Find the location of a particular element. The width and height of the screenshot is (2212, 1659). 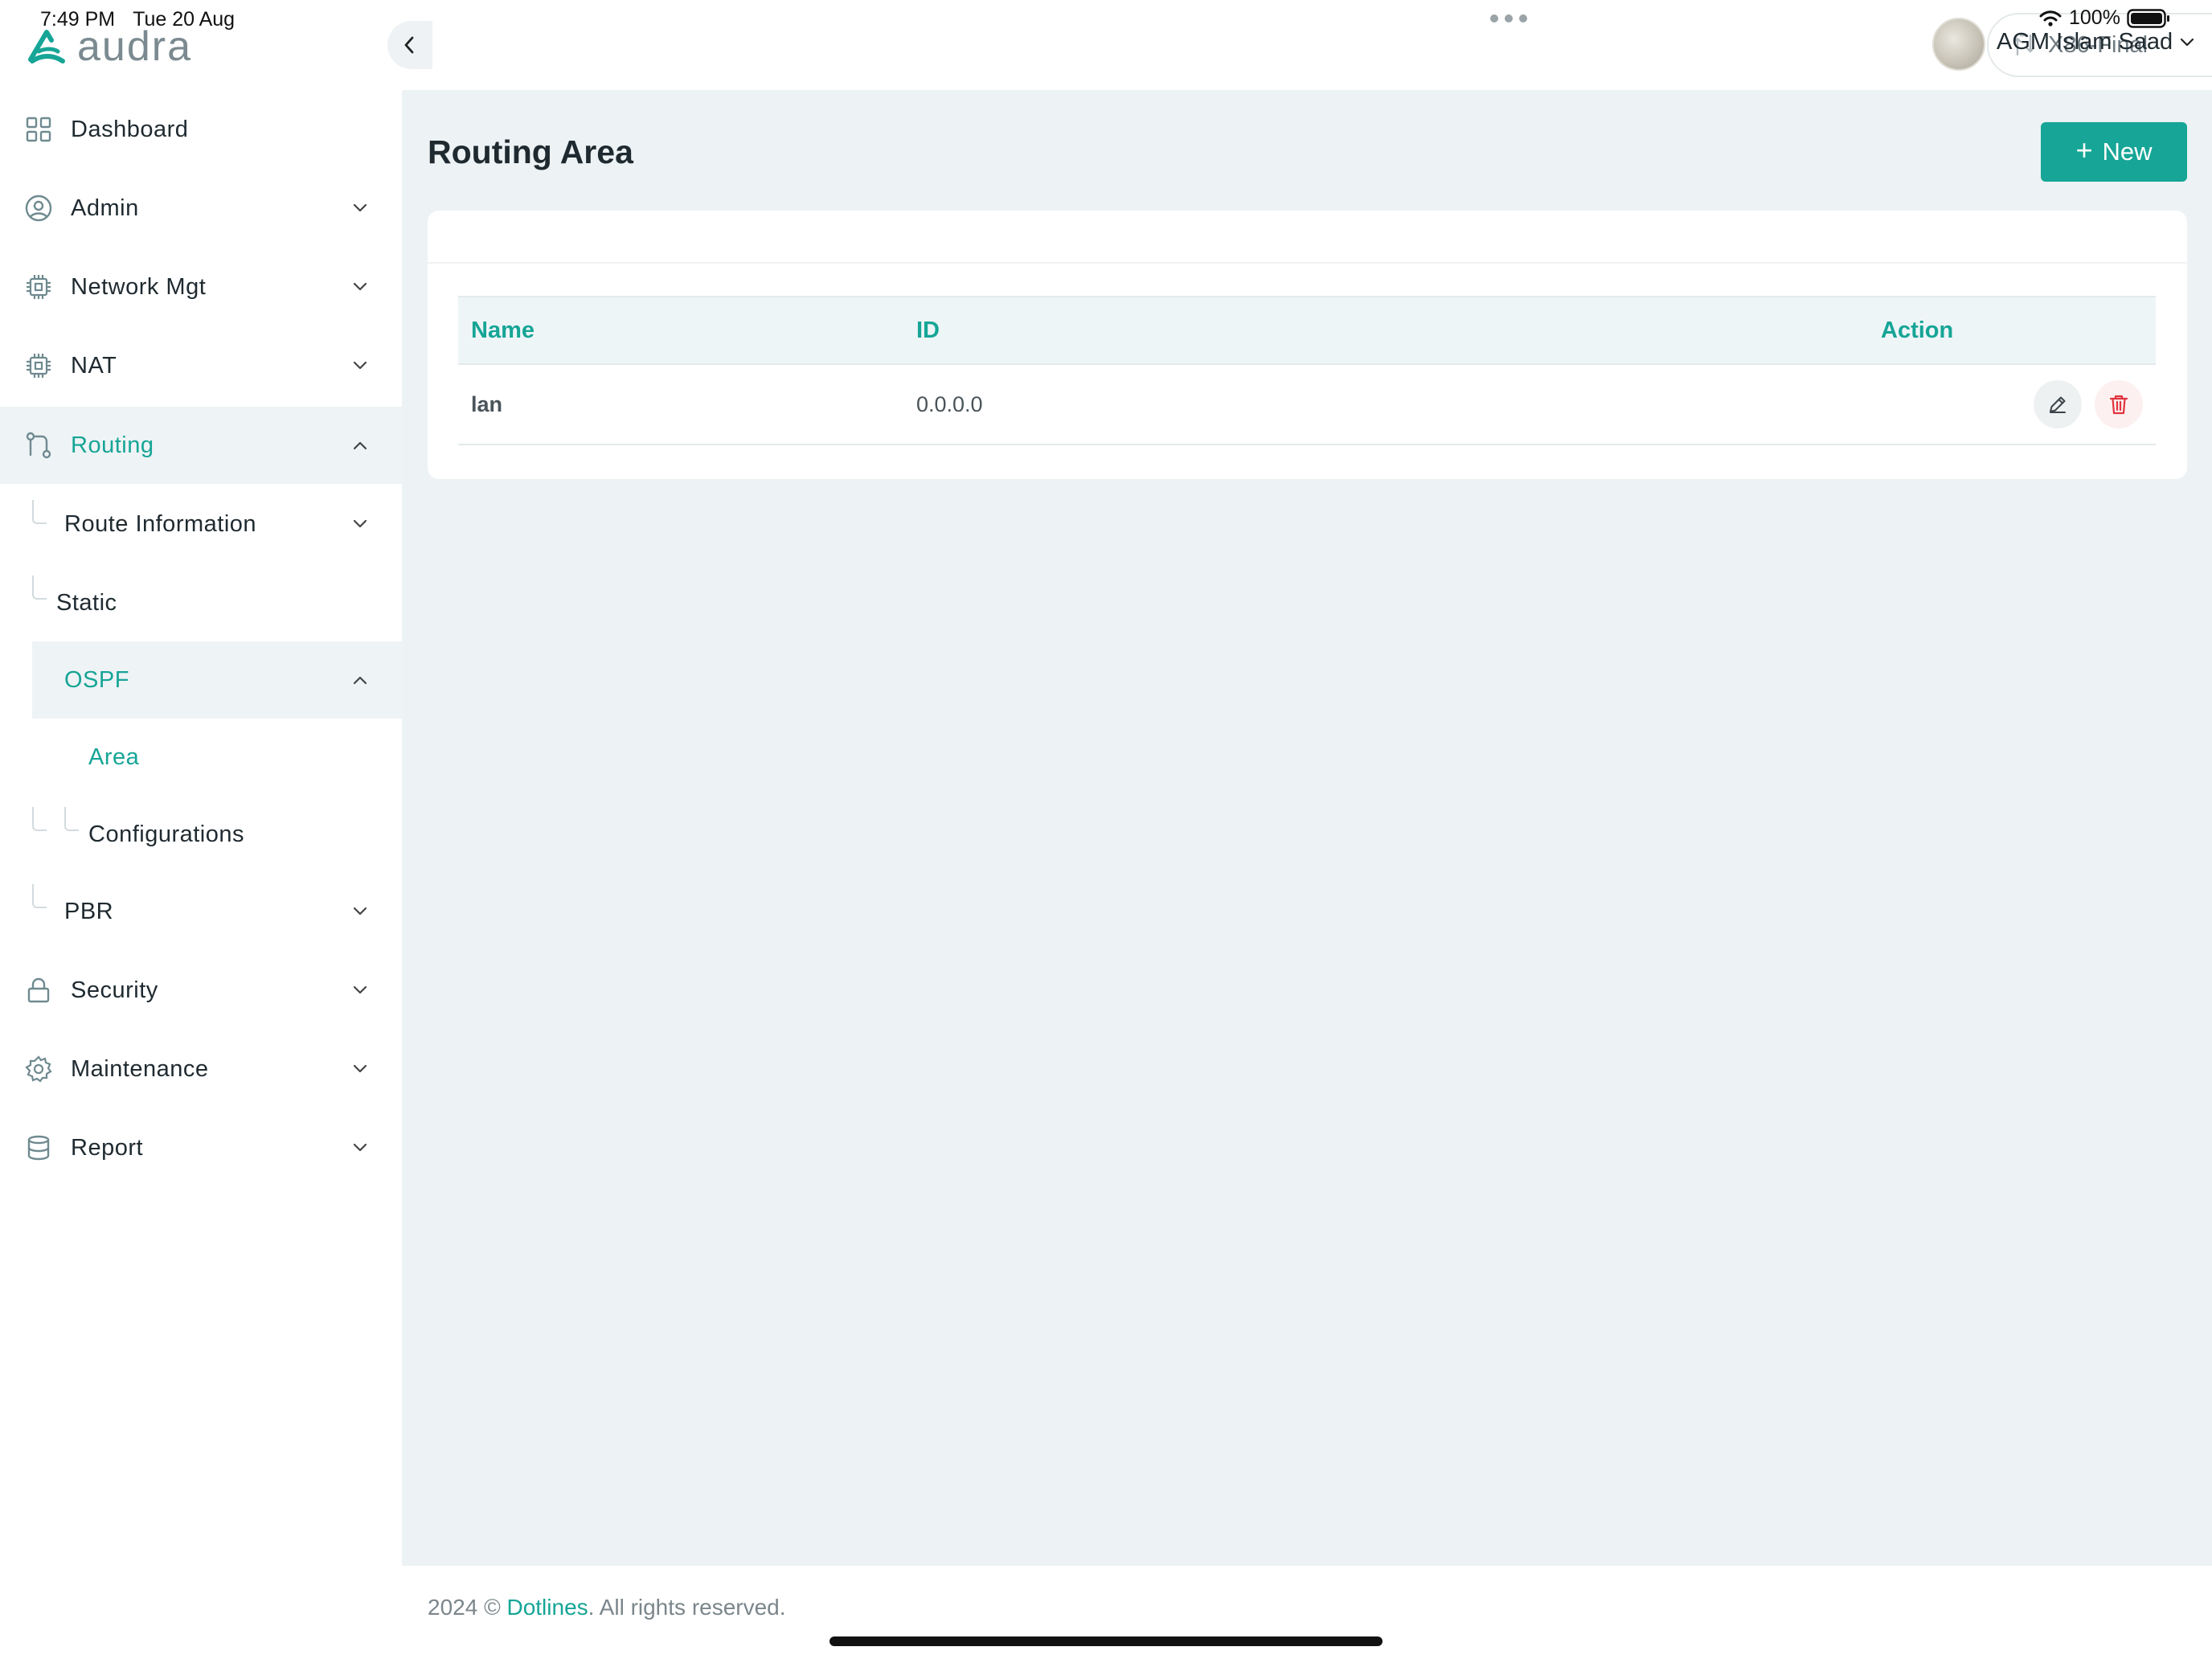

page-title: Routing Area is located at coordinates (530, 151).